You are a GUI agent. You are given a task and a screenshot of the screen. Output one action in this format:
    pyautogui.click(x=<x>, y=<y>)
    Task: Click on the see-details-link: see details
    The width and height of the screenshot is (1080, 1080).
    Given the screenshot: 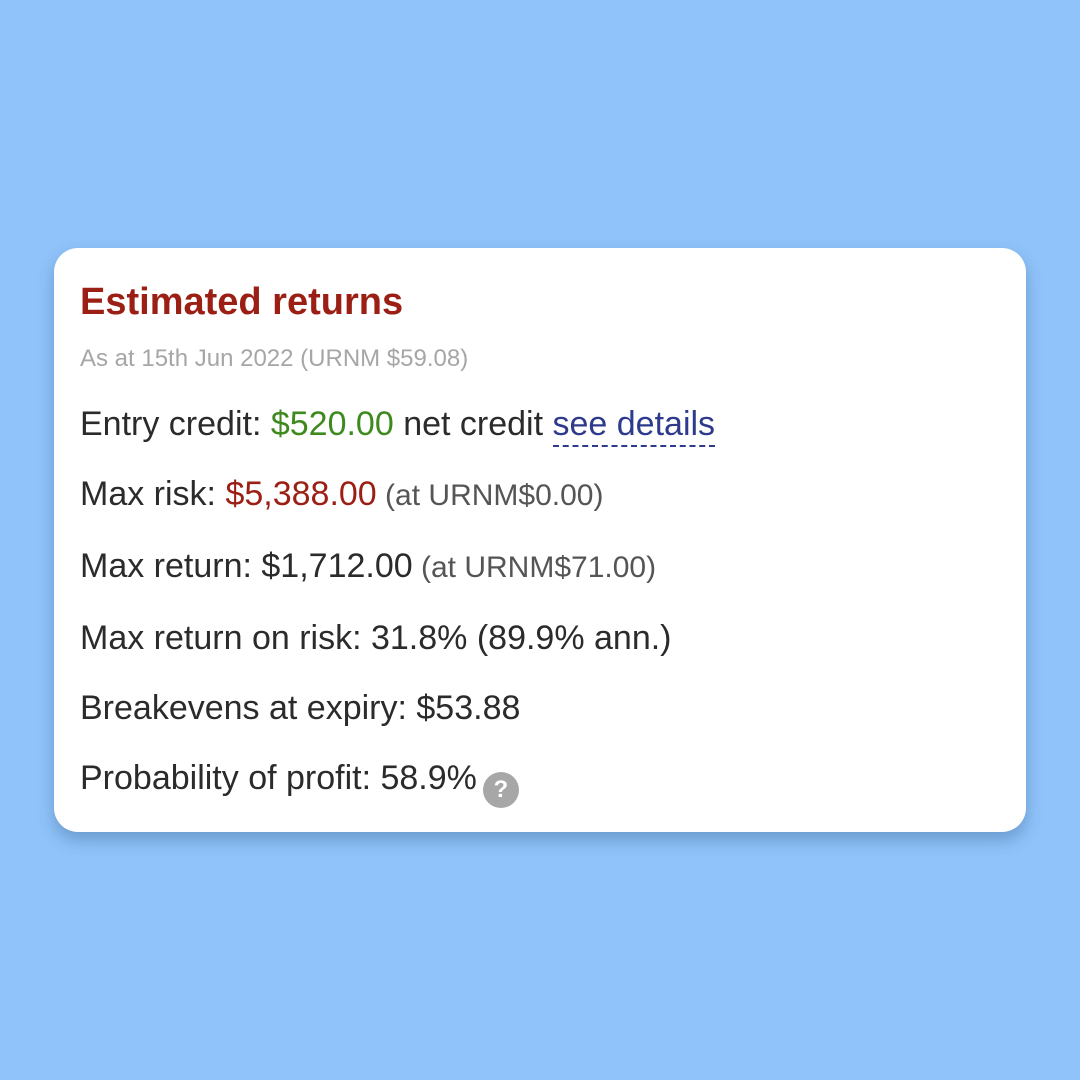 What is the action you would take?
    pyautogui.click(x=634, y=426)
    